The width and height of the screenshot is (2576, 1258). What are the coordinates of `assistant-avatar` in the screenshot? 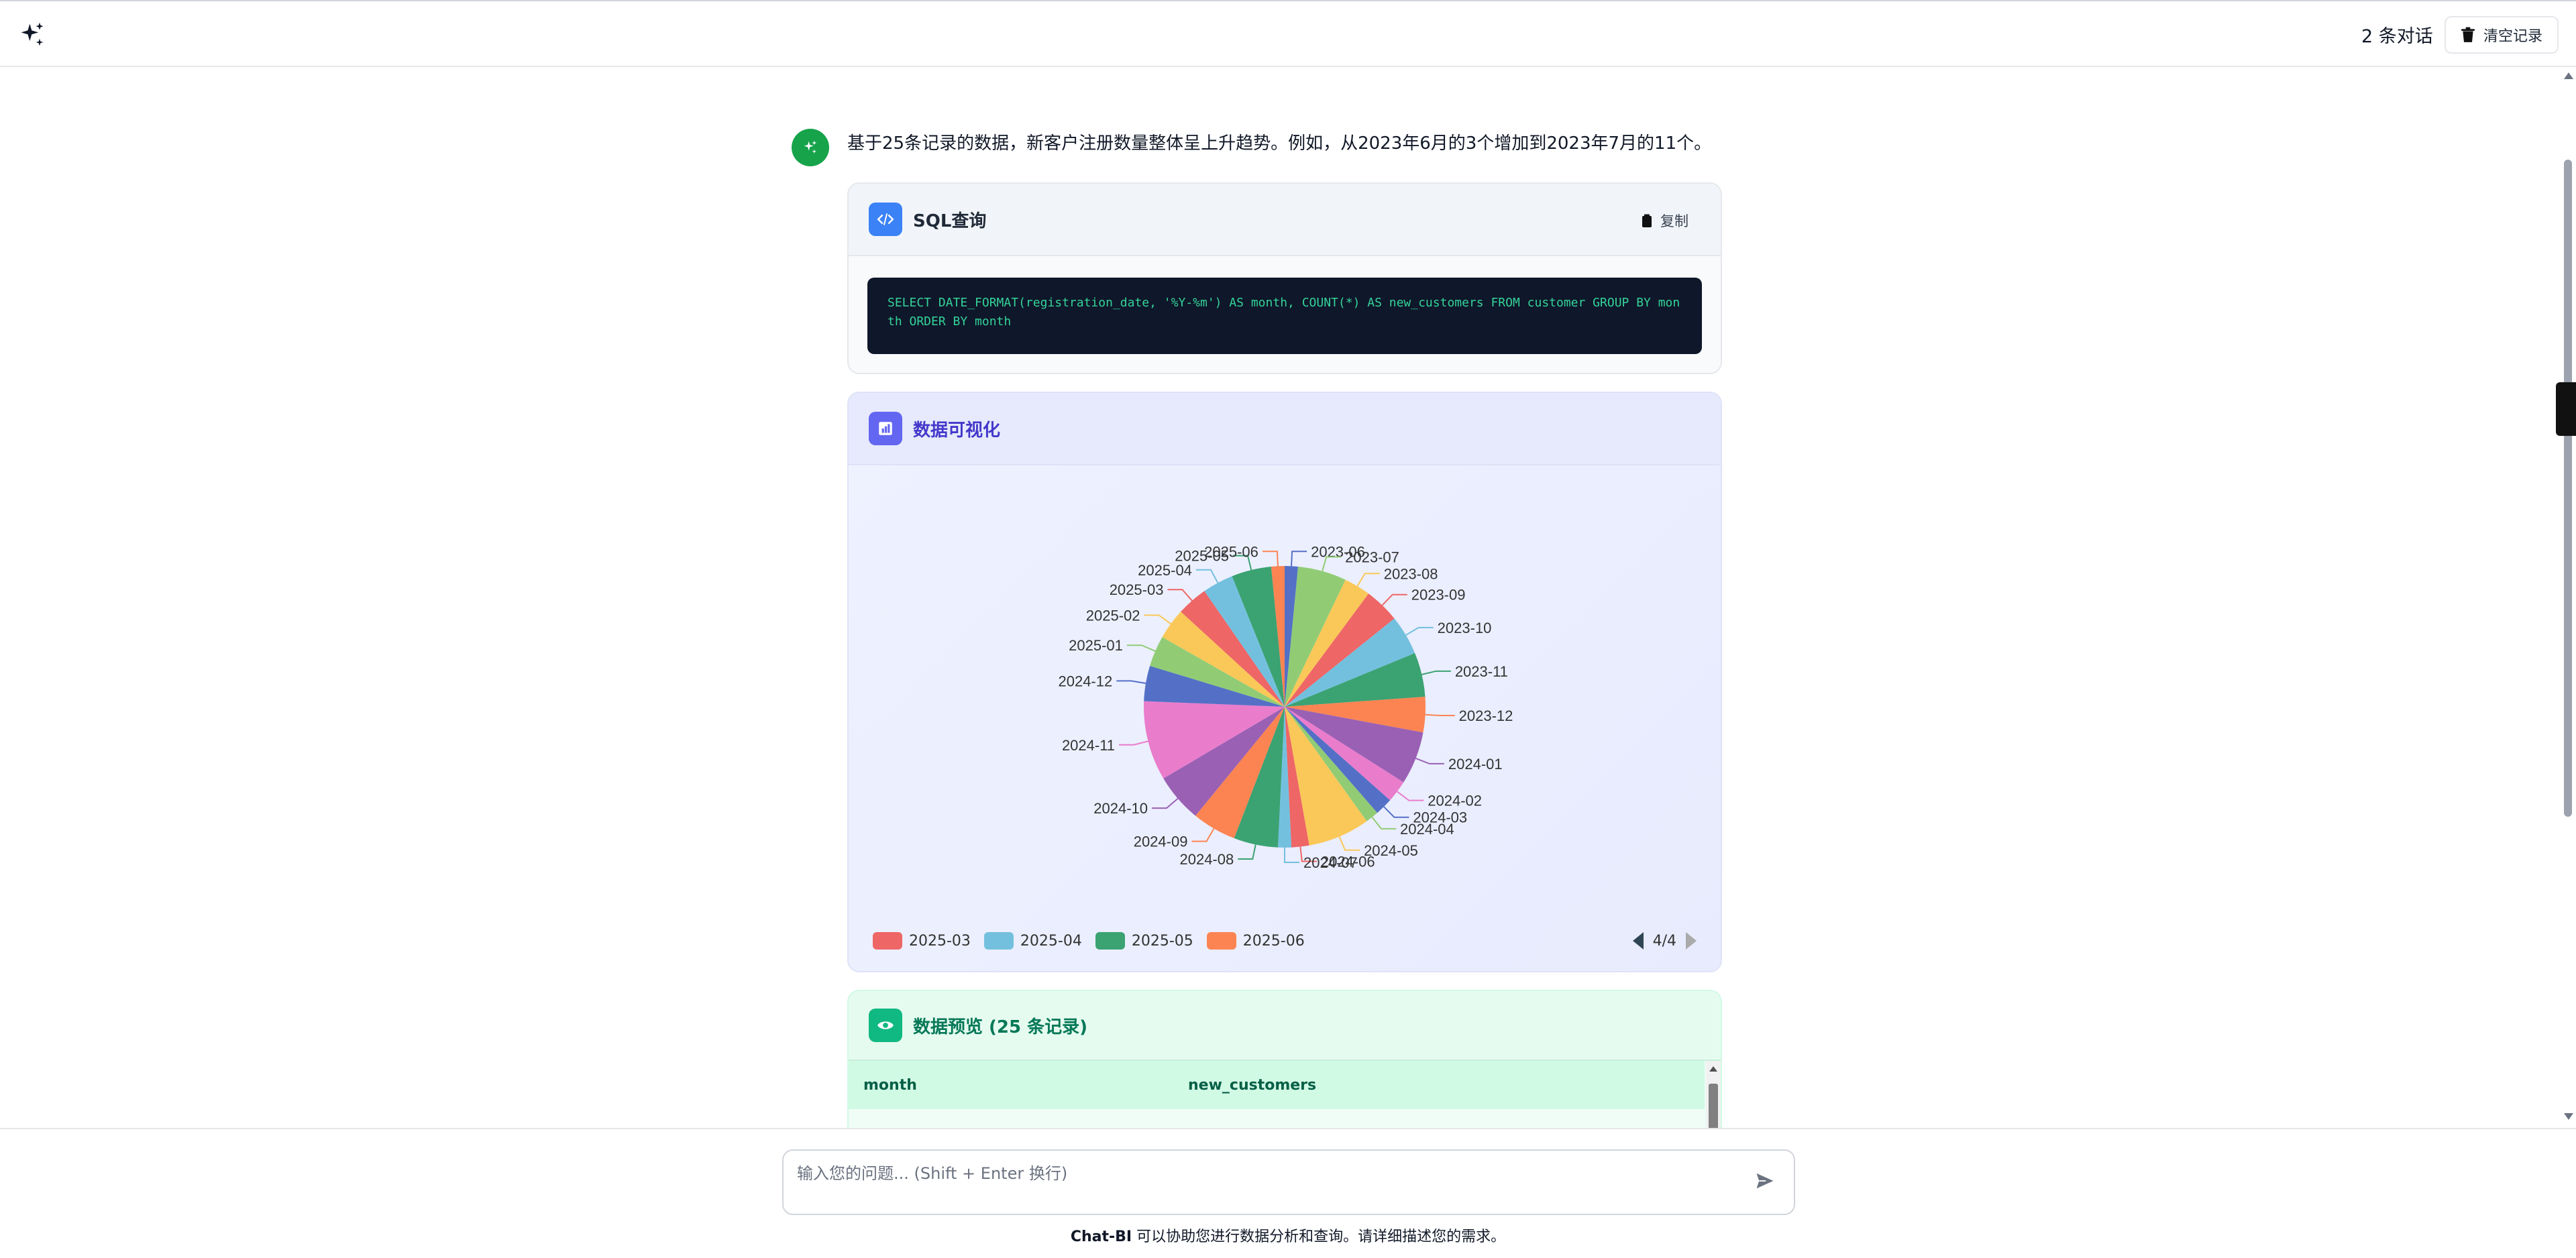 It's located at (810, 147).